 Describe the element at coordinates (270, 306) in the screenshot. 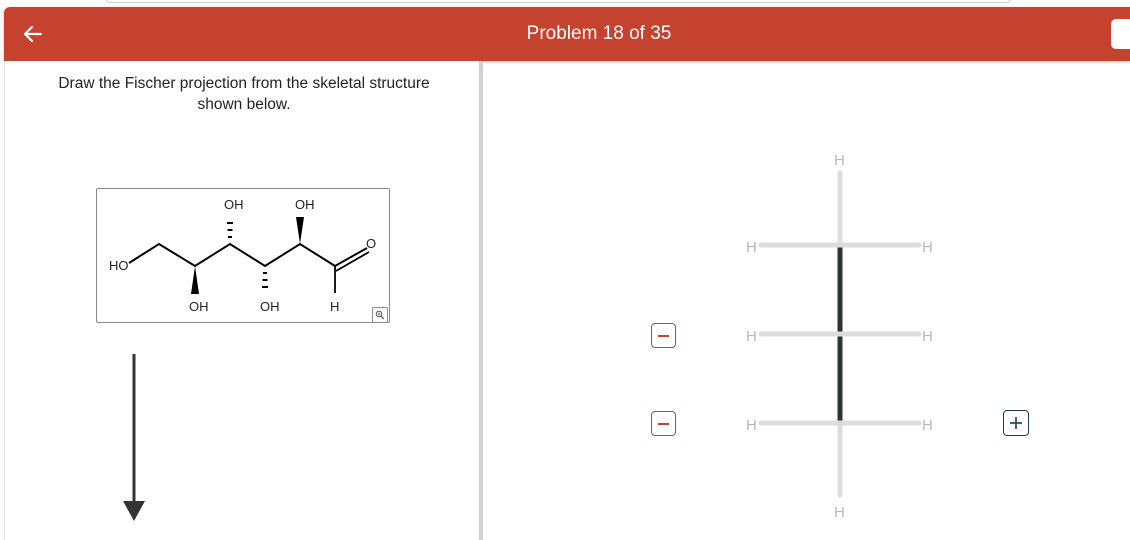

I see `label-oh-bottom-2: OH` at that location.